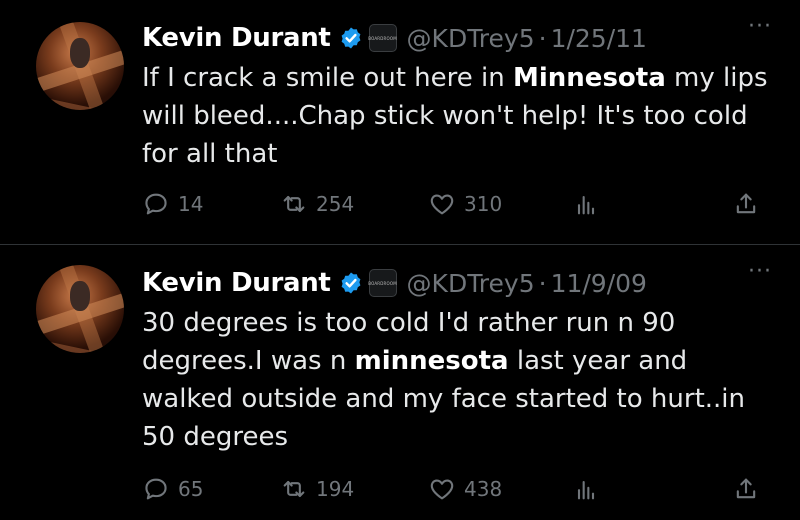  I want to click on retweet-button: 194, so click(317, 489).